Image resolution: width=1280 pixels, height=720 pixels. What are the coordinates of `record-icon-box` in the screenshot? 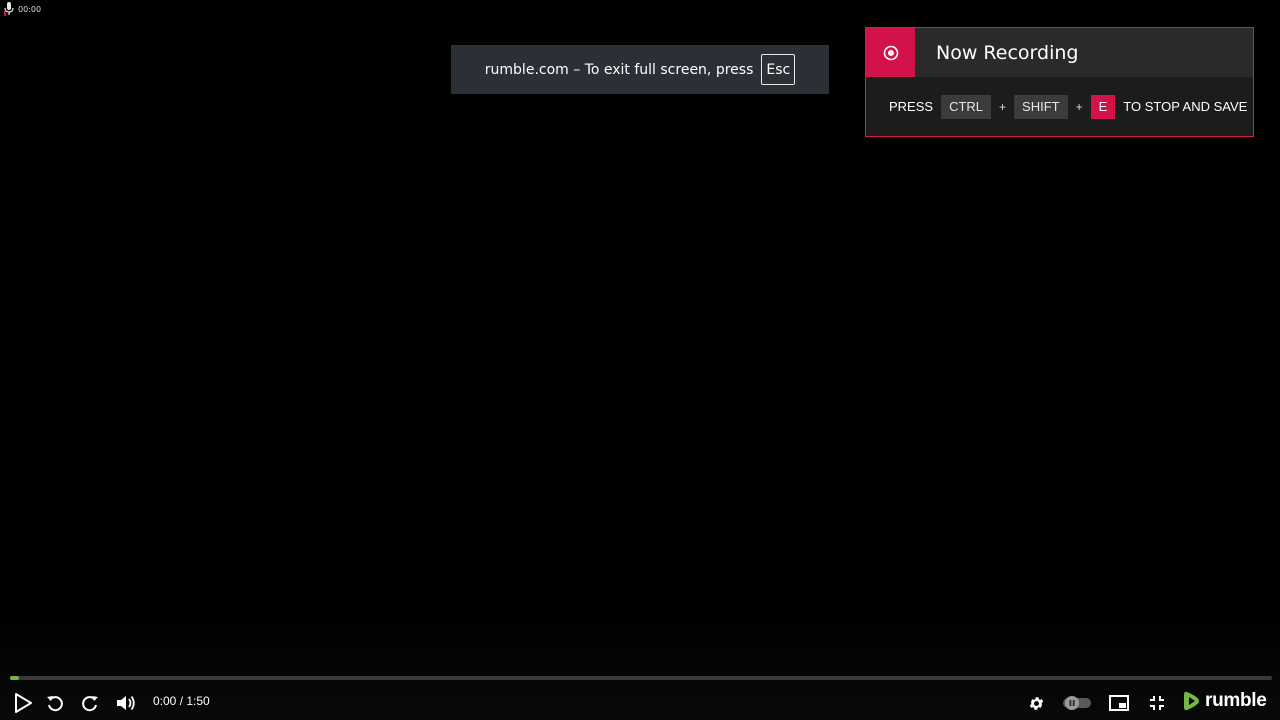 It's located at (890, 52).